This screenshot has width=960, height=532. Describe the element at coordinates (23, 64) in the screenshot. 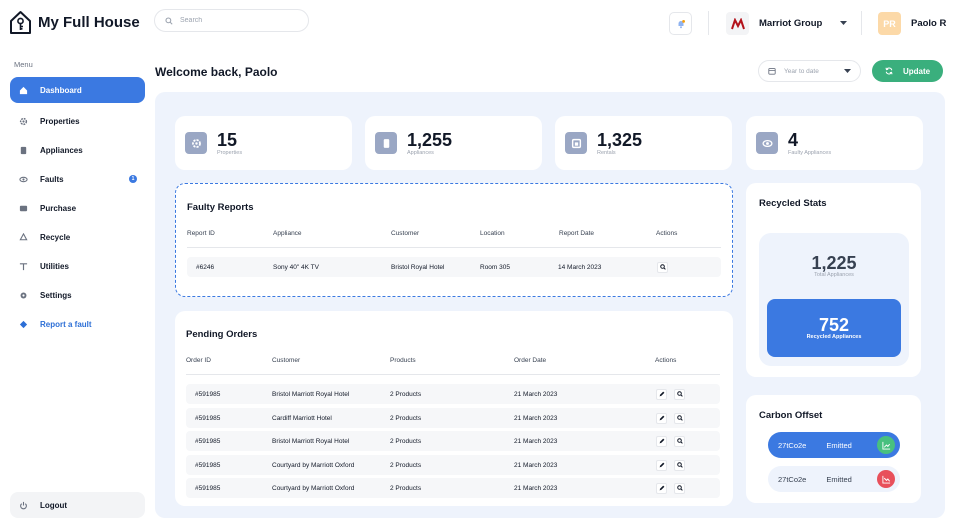

I see `menu-label: Menu` at that location.